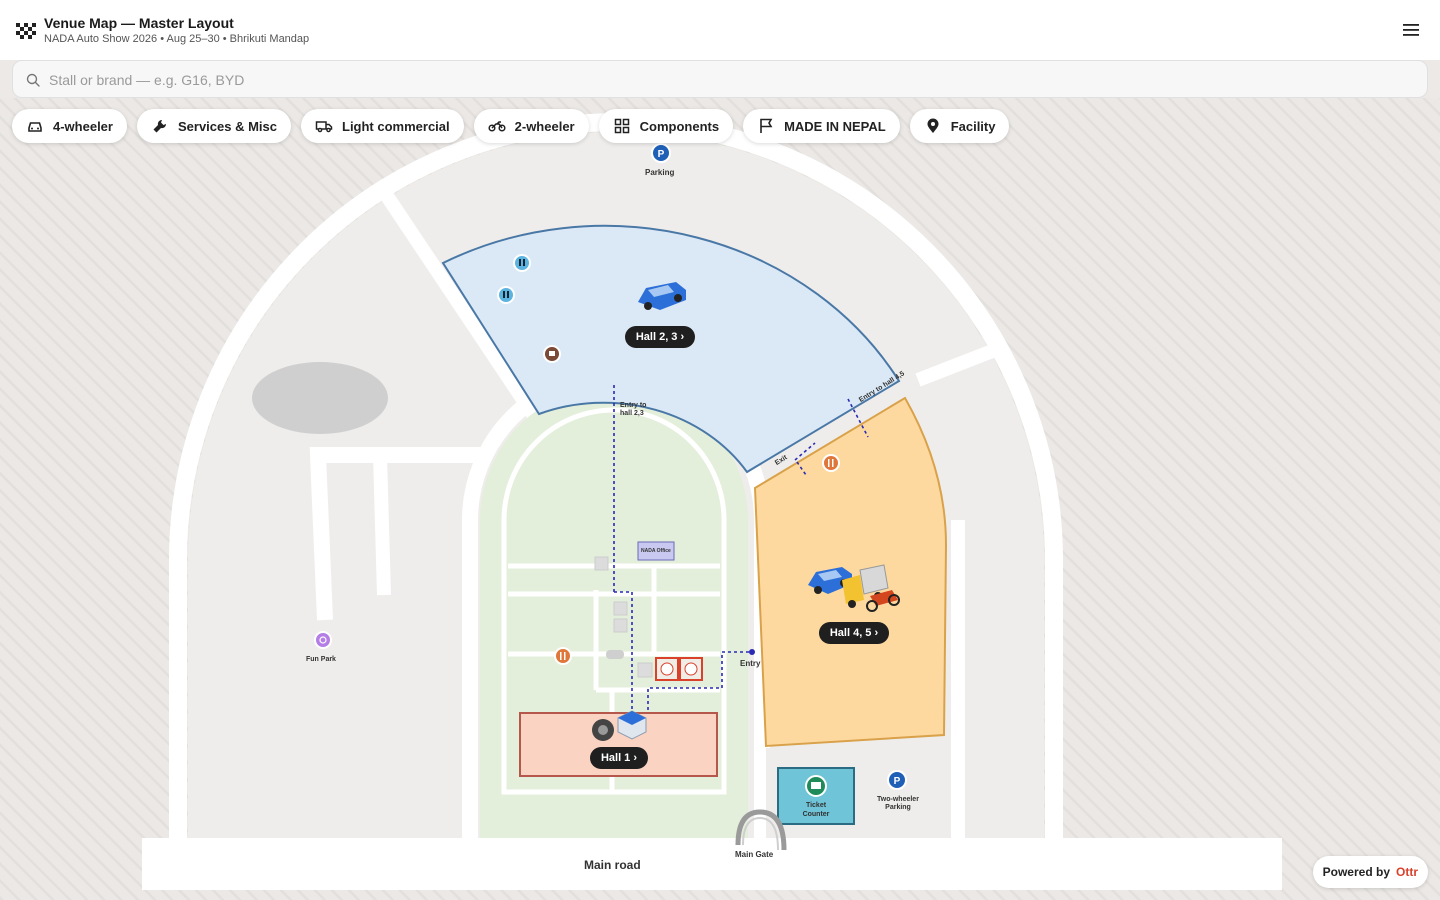 The image size is (1440, 900). I want to click on chip-facility: Facility, so click(959, 126).